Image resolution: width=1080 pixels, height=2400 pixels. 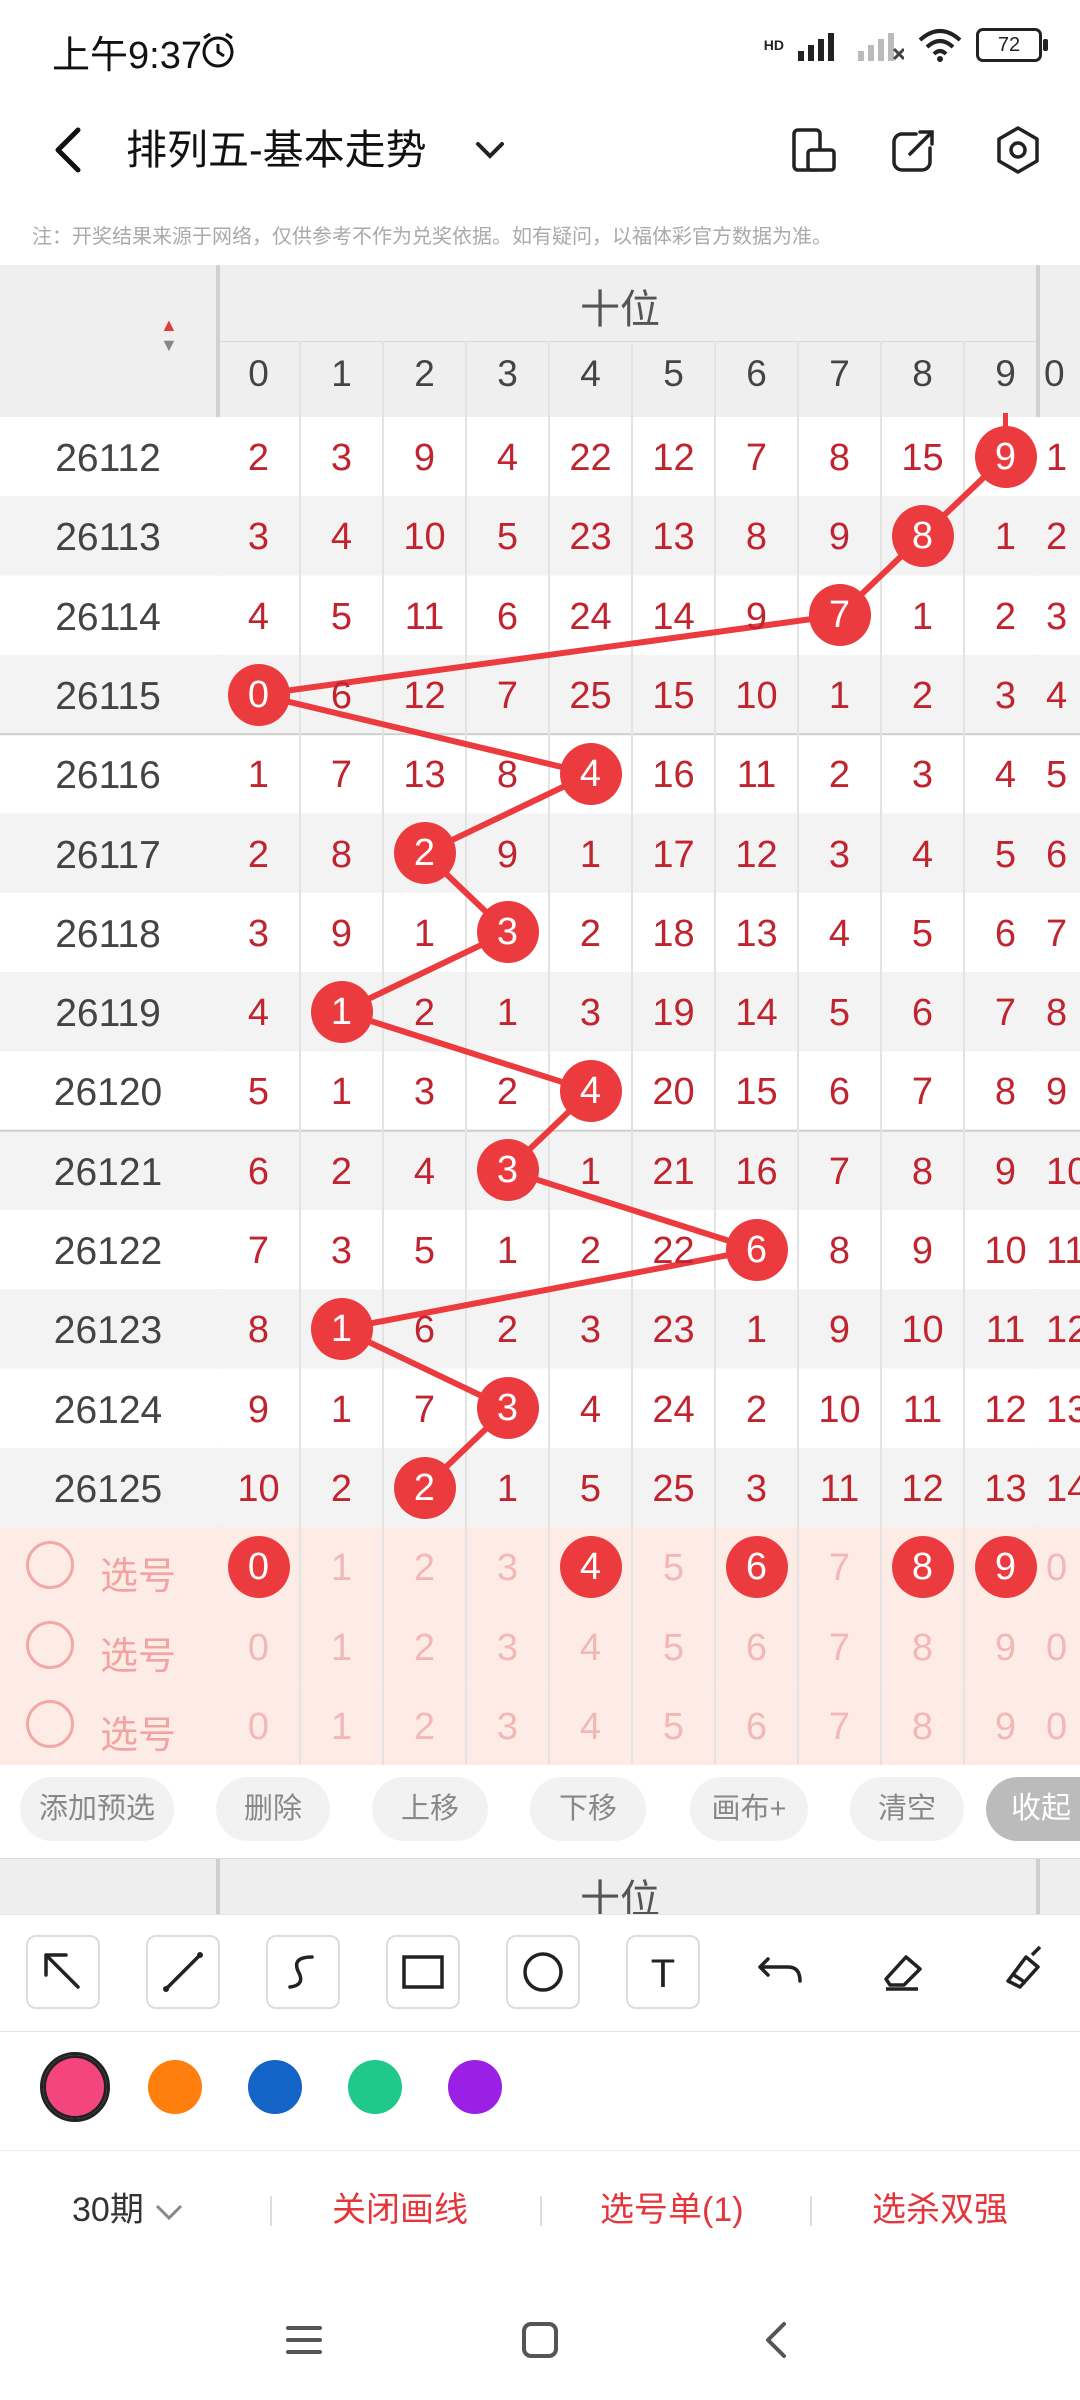 What do you see at coordinates (1005, 1566) in the screenshot?
I see `selected-number-ball: 9` at bounding box center [1005, 1566].